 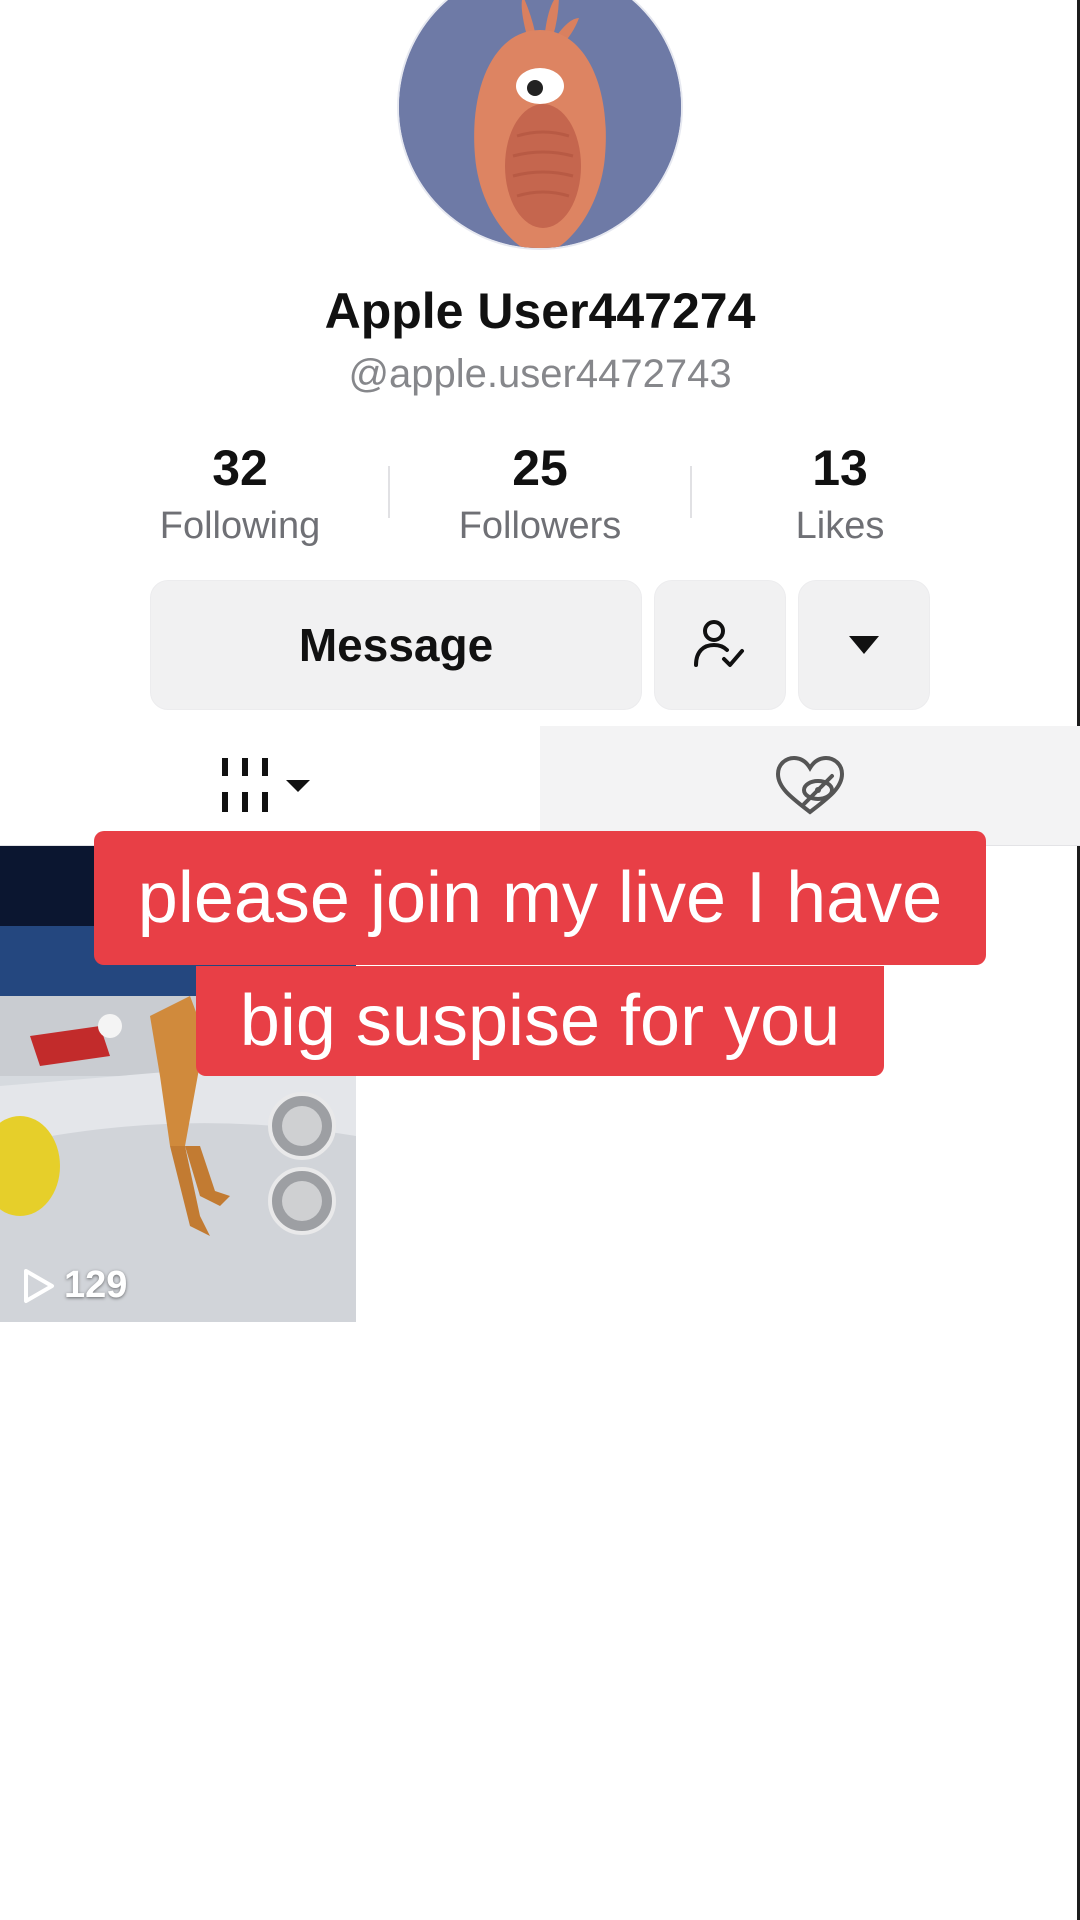 I want to click on stat-likes: 13 Likes, so click(x=840, y=496).